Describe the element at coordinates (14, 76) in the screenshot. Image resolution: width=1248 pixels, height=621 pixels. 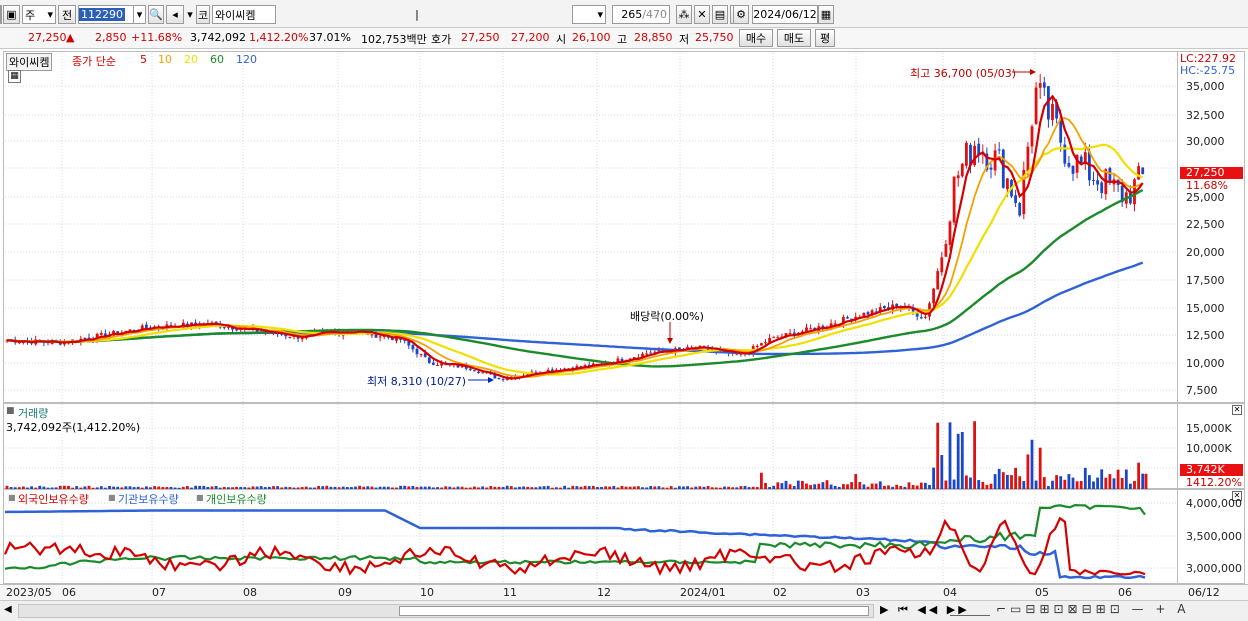
I see `calculator-icon: ▦` at that location.